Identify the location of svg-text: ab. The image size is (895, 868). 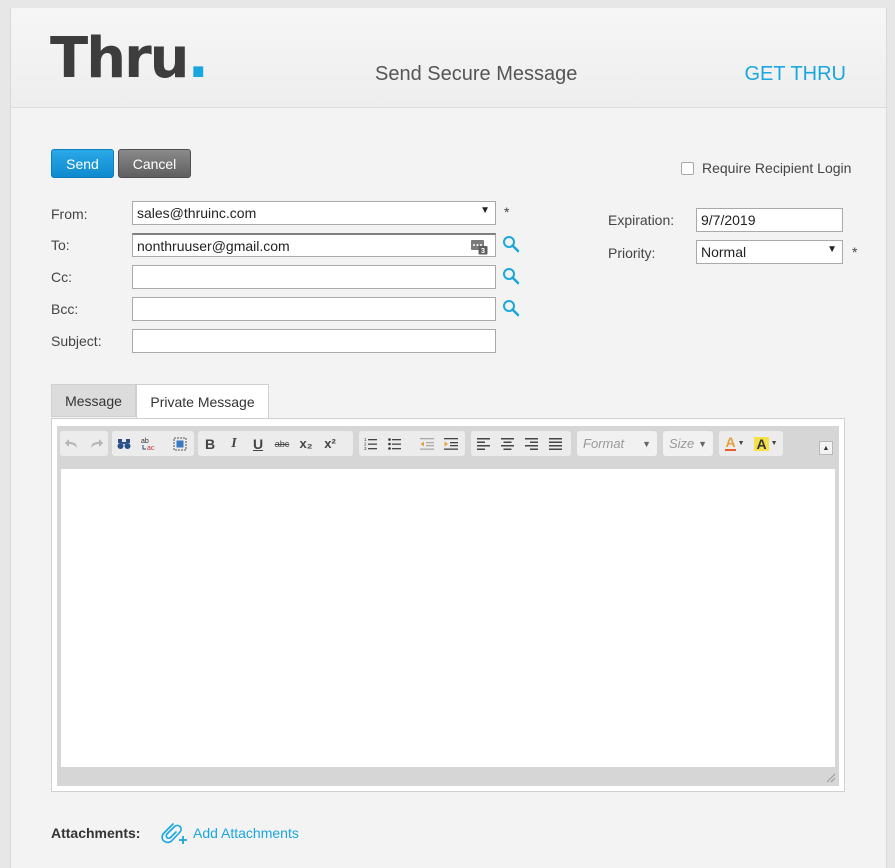
(145, 441).